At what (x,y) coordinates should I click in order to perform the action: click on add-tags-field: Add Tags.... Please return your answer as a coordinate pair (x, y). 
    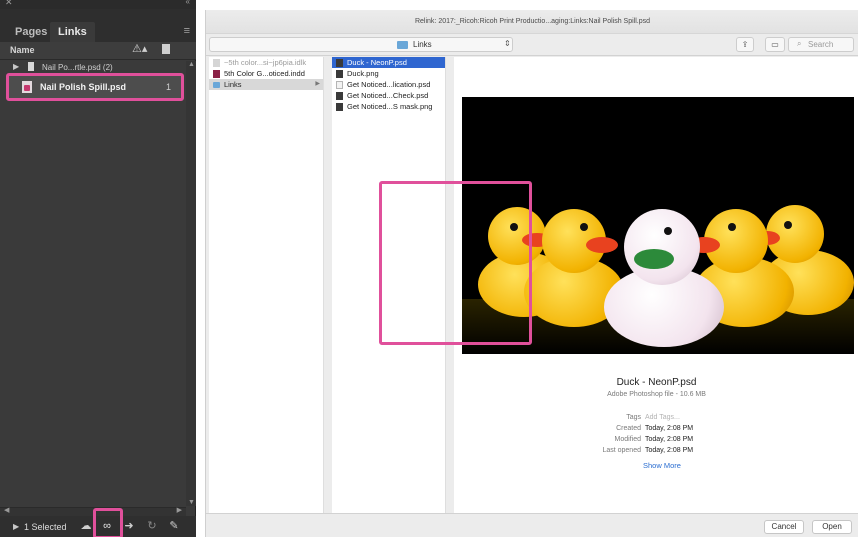
    Looking at the image, I should click on (662, 417).